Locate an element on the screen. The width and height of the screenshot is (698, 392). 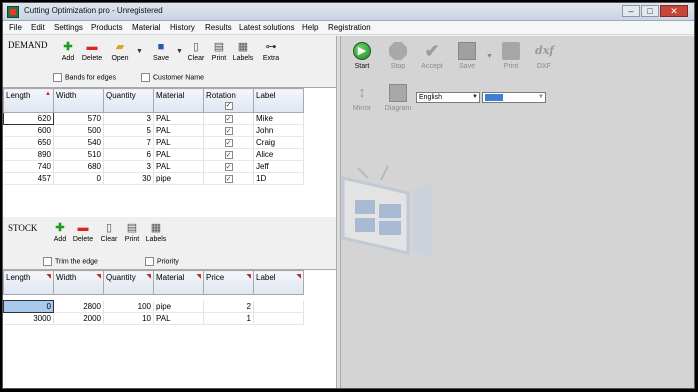
language-select: English ▼ is located at coordinates (448, 97).